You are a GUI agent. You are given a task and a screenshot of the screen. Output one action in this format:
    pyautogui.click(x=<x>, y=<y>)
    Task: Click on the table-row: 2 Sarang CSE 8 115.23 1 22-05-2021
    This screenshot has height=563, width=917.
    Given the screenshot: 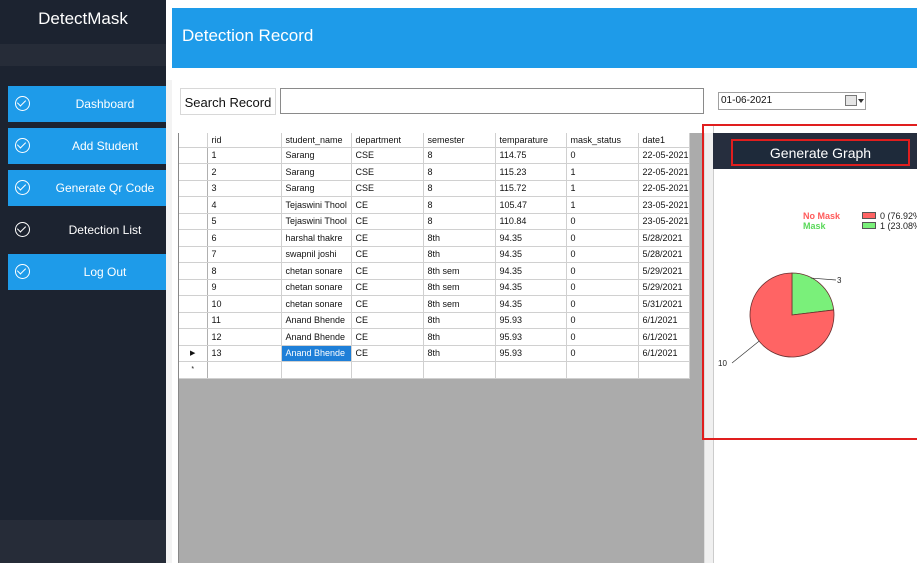 What is the action you would take?
    pyautogui.click(x=434, y=172)
    